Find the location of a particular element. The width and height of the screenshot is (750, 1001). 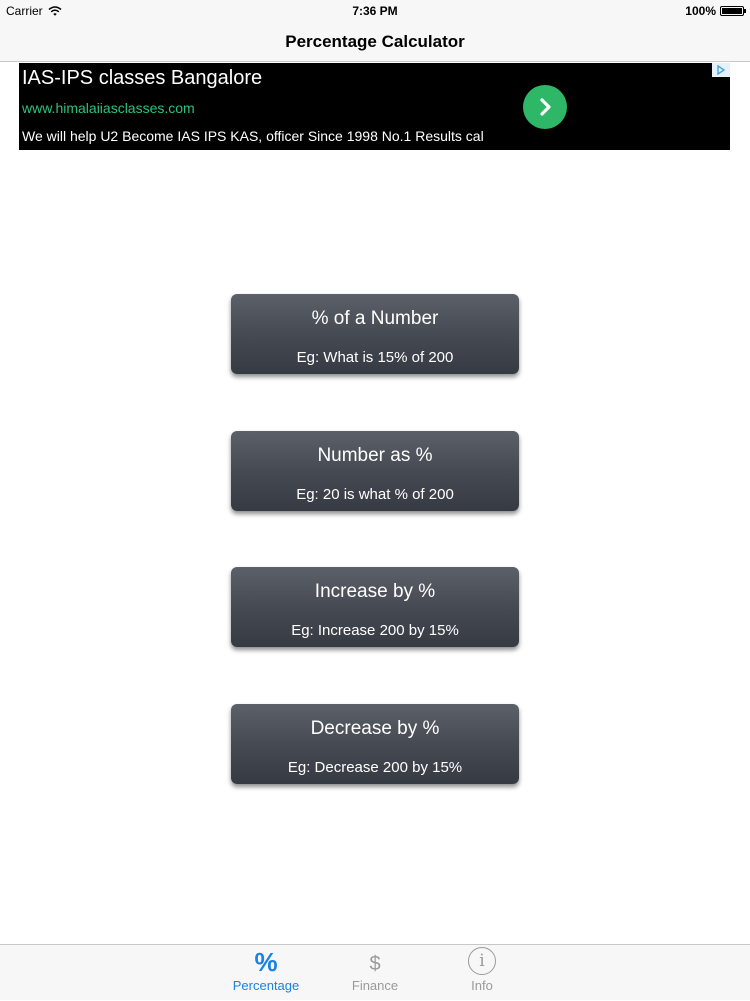

battery-status: 100% is located at coordinates (715, 11).